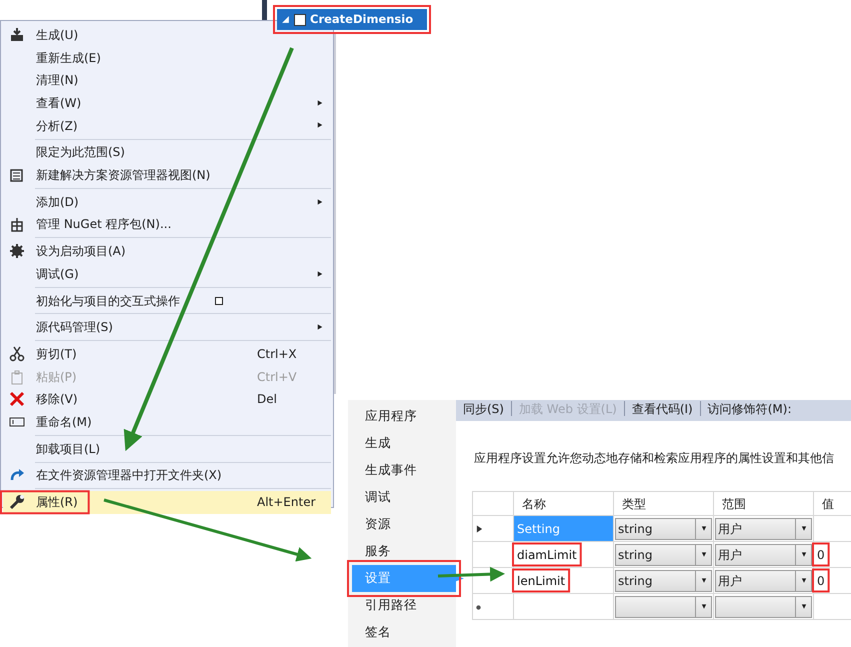 The image size is (851, 647). I want to click on annotation-arrow, so click(471, 574).